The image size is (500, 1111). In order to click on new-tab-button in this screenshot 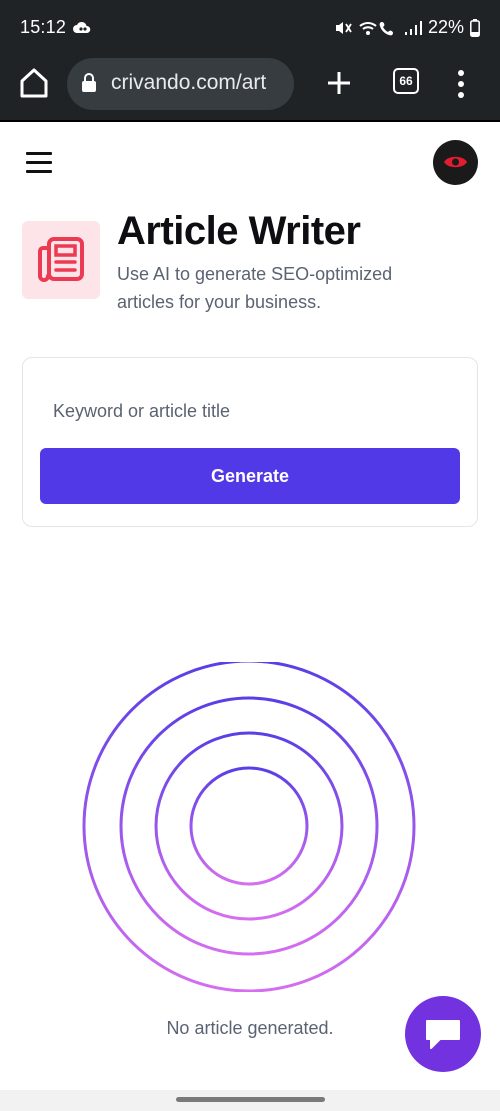, I will do `click(339, 83)`.